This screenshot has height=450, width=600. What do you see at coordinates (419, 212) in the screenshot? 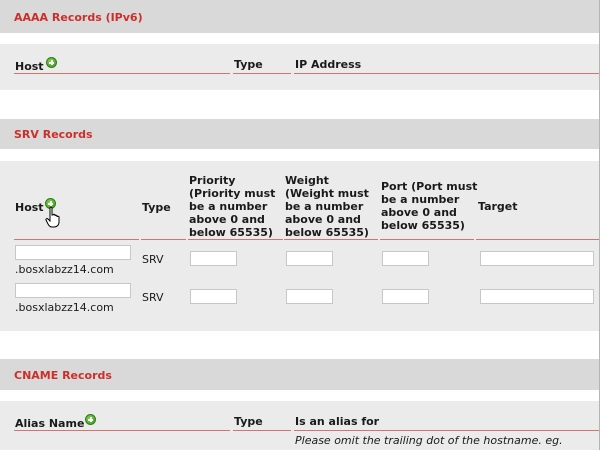
I see `srv-col-port-line: above 0 and` at bounding box center [419, 212].